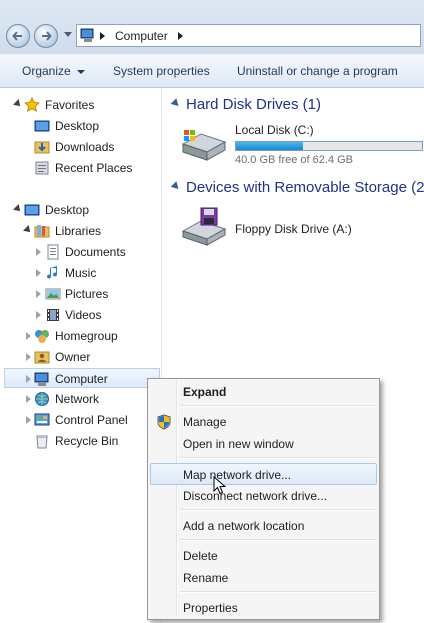 This screenshot has width=424, height=623. Describe the element at coordinates (205, 392) in the screenshot. I see `menu-item-label: Expand` at that location.